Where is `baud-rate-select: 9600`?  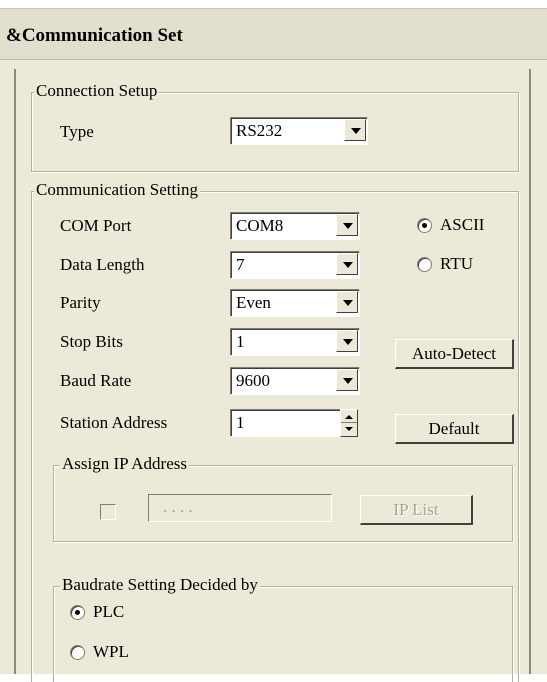 baud-rate-select: 9600 is located at coordinates (295, 381).